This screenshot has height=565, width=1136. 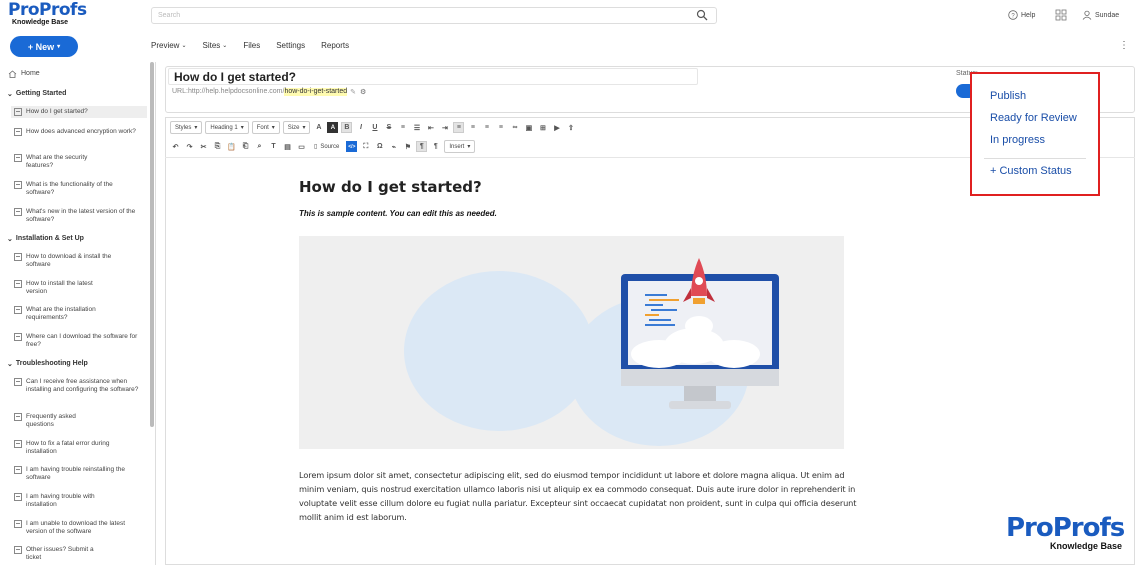 I want to click on align-right-icon: ≡, so click(x=486, y=127).